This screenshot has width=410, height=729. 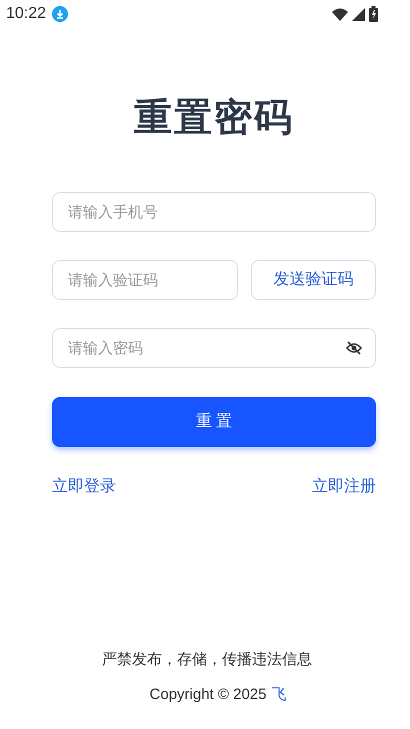 What do you see at coordinates (84, 487) in the screenshot?
I see `login-link: 立即登录` at bounding box center [84, 487].